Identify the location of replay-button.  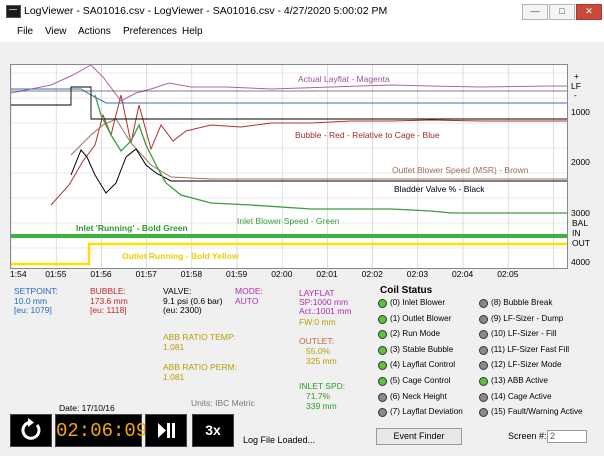
(31, 430).